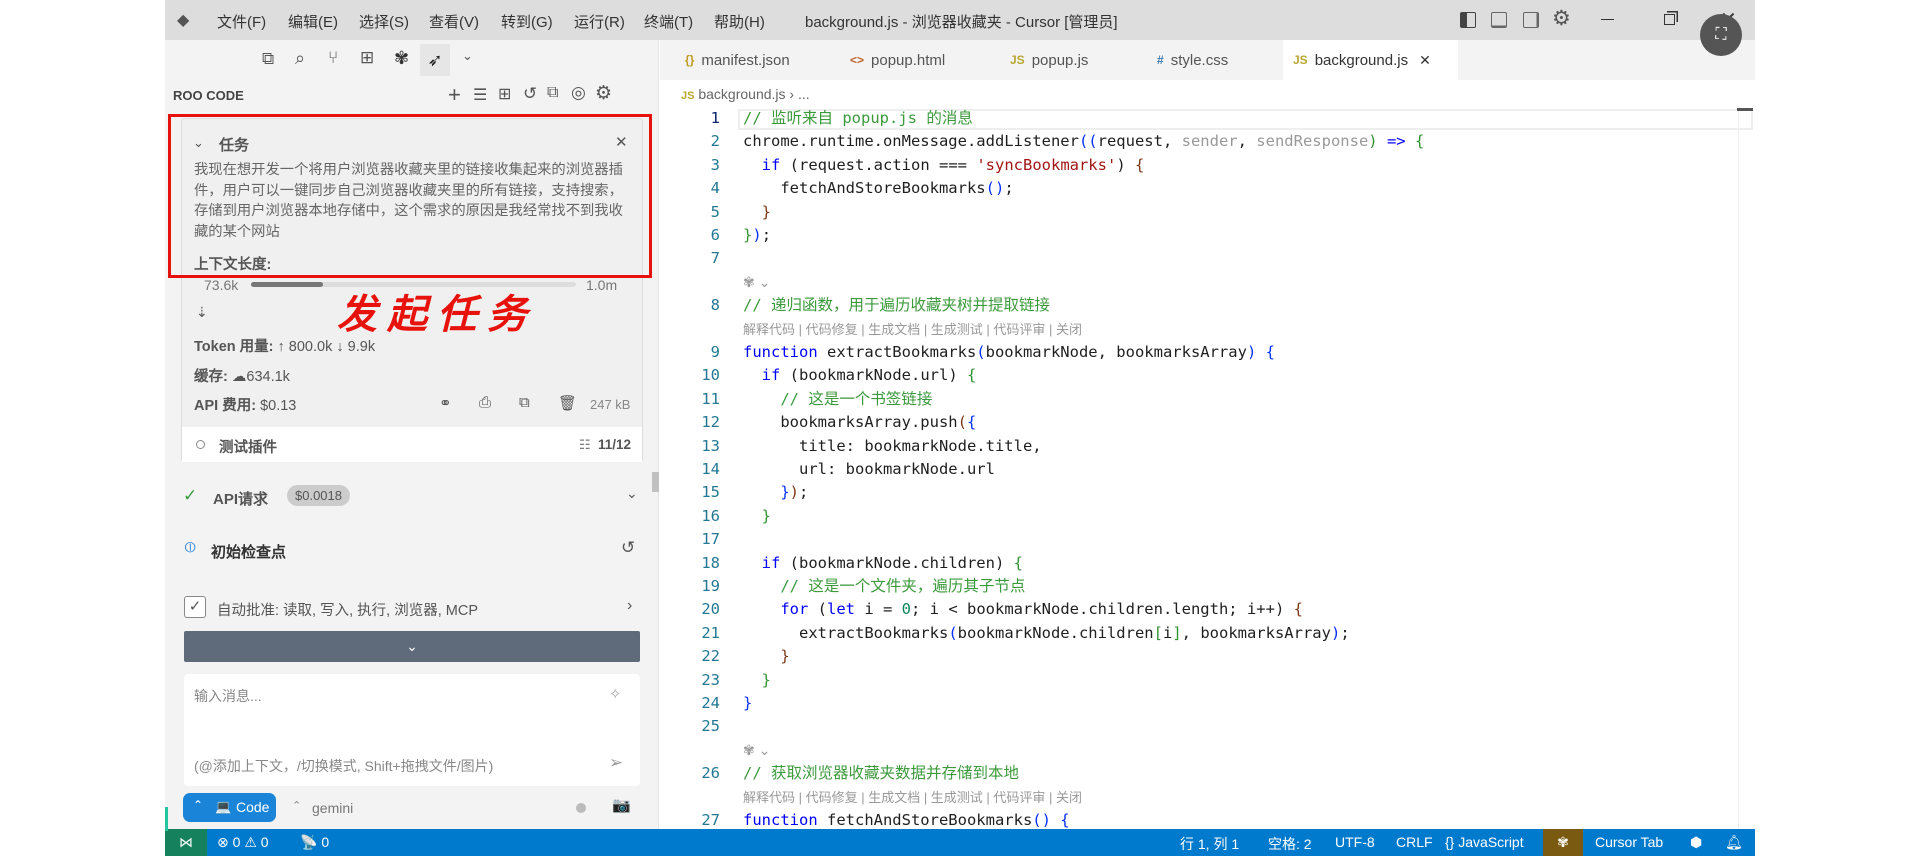 Image resolution: width=1920 pixels, height=856 pixels. Describe the element at coordinates (445, 403) in the screenshot. I see `share-link-icon: ⚭` at that location.